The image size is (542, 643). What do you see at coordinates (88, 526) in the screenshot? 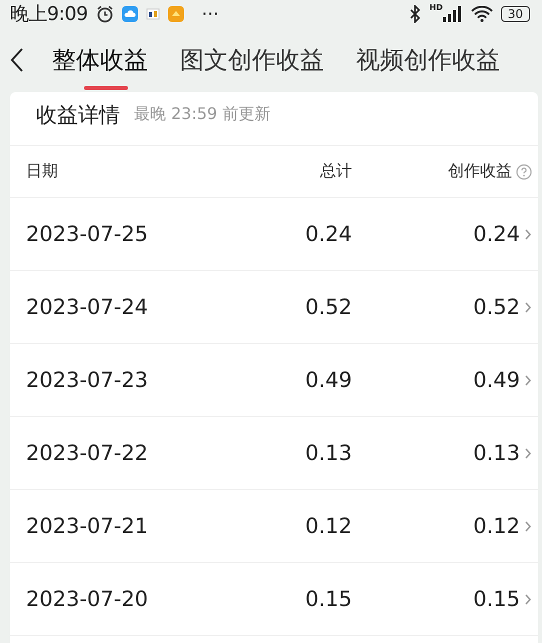
I see `date-cell-text: 2023-07-21` at bounding box center [88, 526].